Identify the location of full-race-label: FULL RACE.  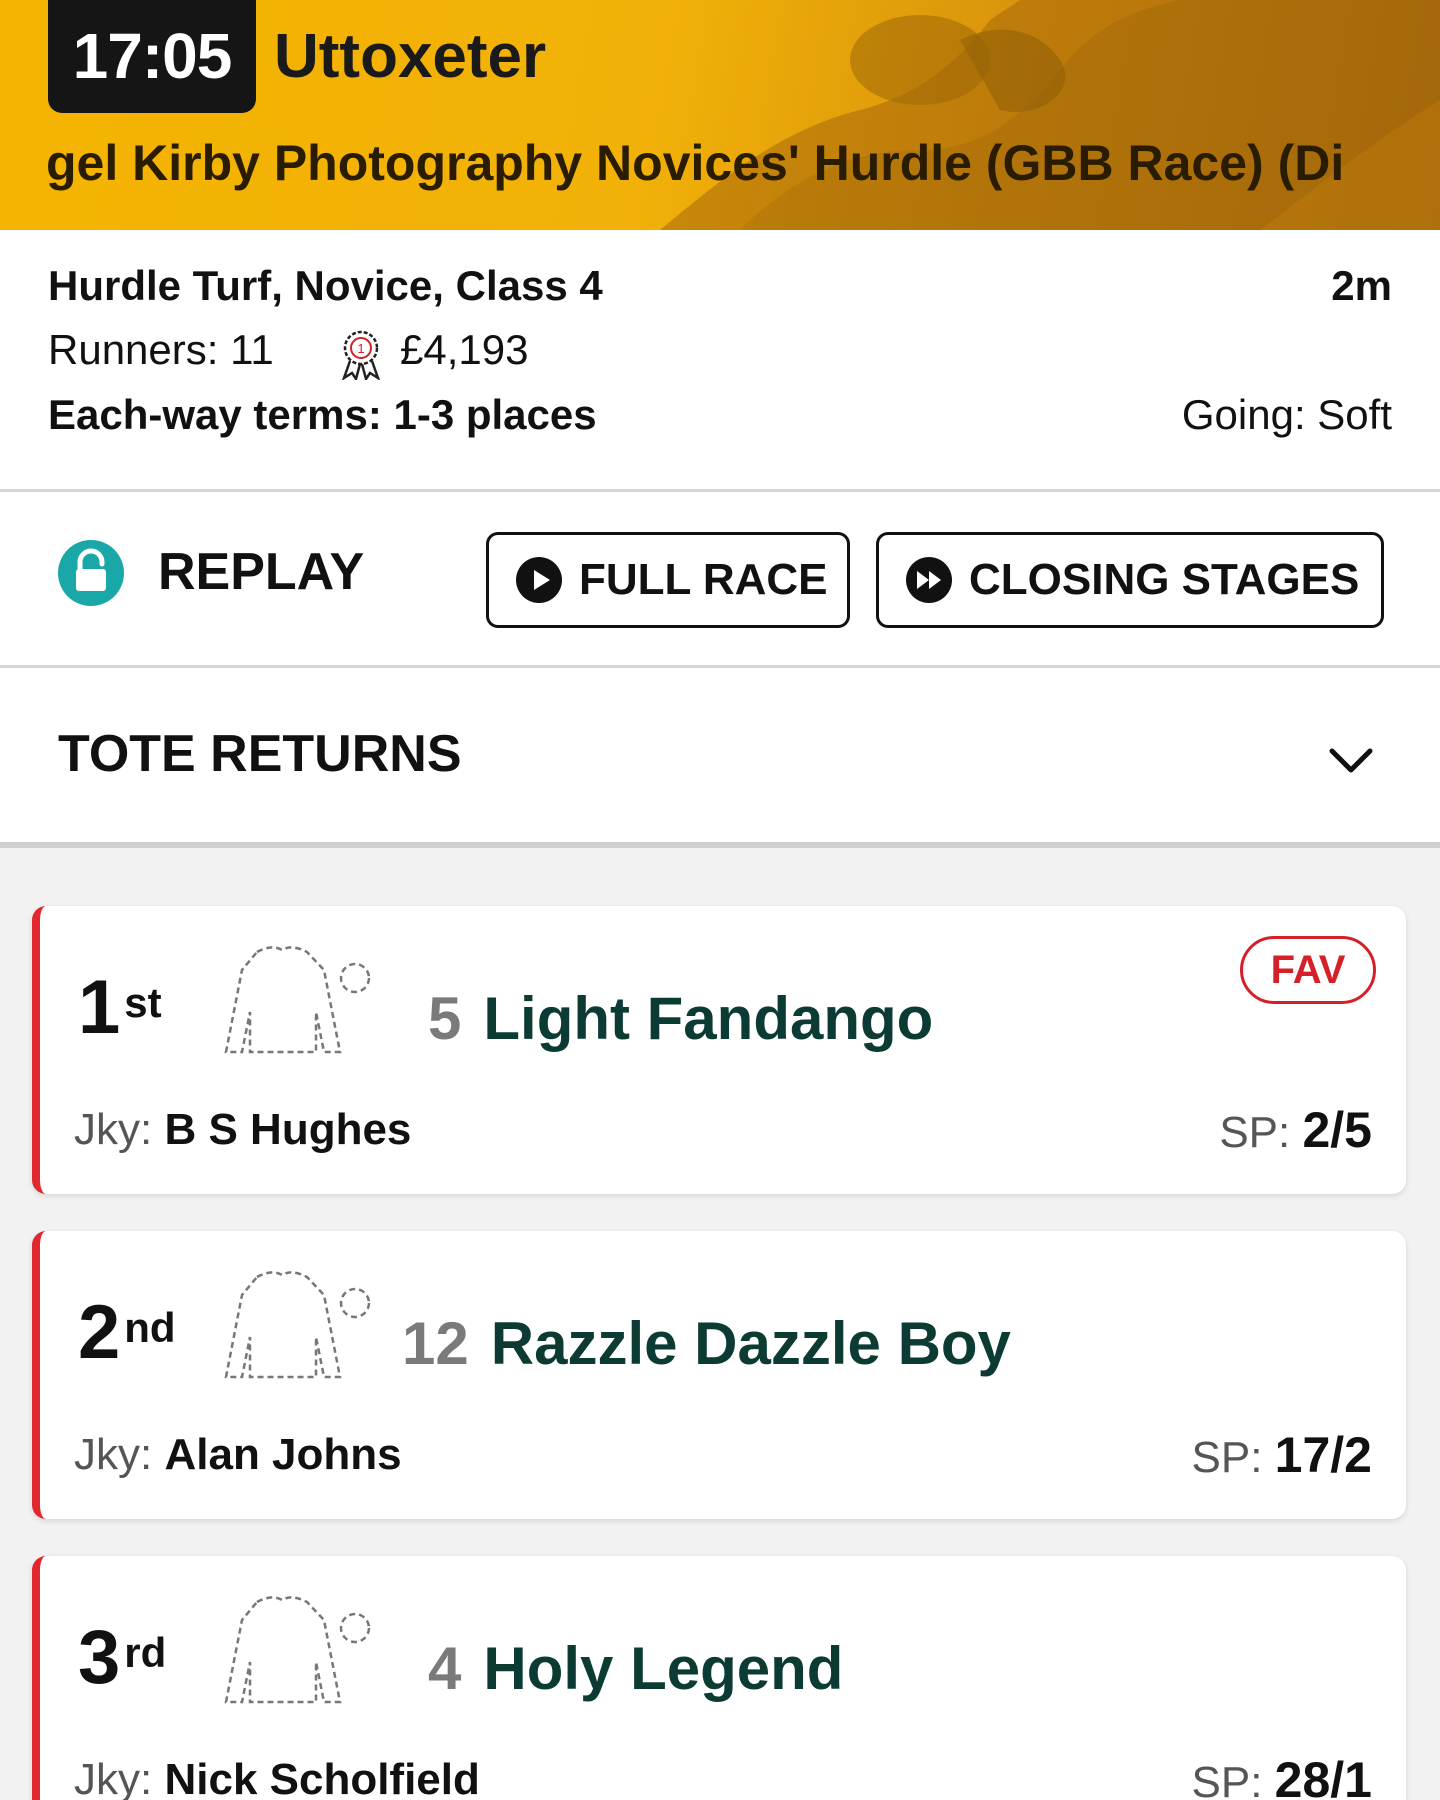
(703, 579).